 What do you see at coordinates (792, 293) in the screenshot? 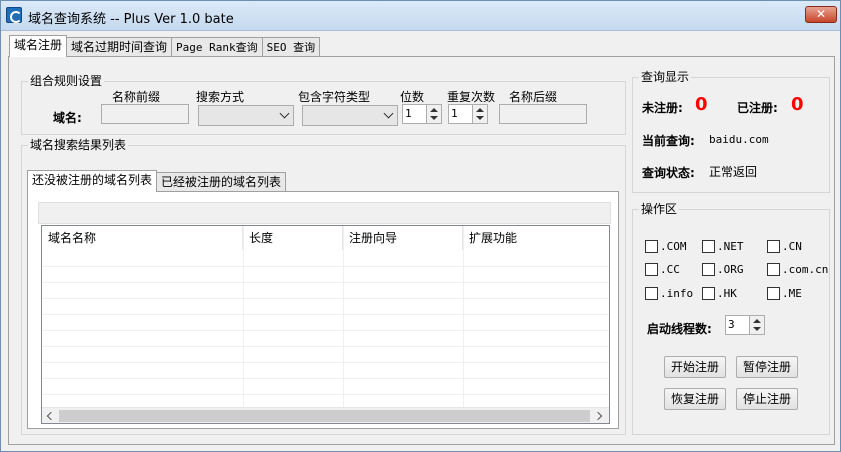
I see `tld-label: .ME` at bounding box center [792, 293].